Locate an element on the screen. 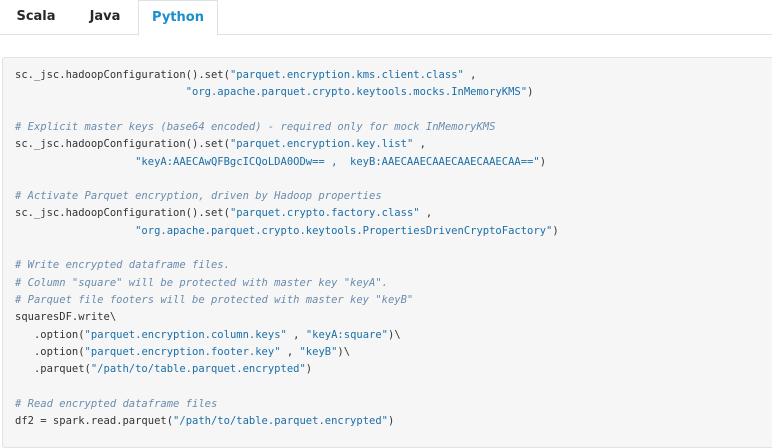  code-string: "keyB" is located at coordinates (318, 351).